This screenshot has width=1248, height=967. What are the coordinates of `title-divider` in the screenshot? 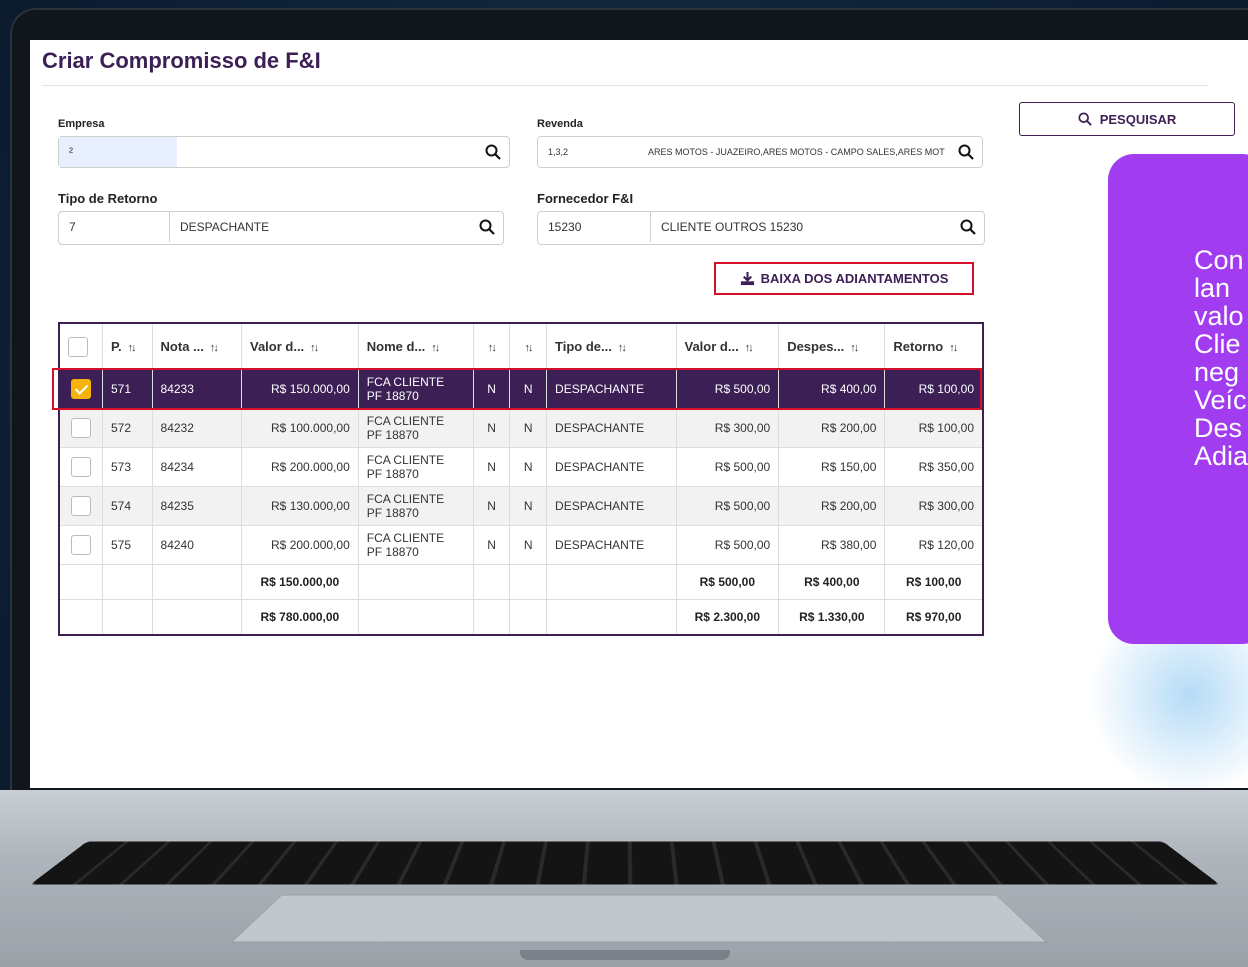 It's located at (625, 85).